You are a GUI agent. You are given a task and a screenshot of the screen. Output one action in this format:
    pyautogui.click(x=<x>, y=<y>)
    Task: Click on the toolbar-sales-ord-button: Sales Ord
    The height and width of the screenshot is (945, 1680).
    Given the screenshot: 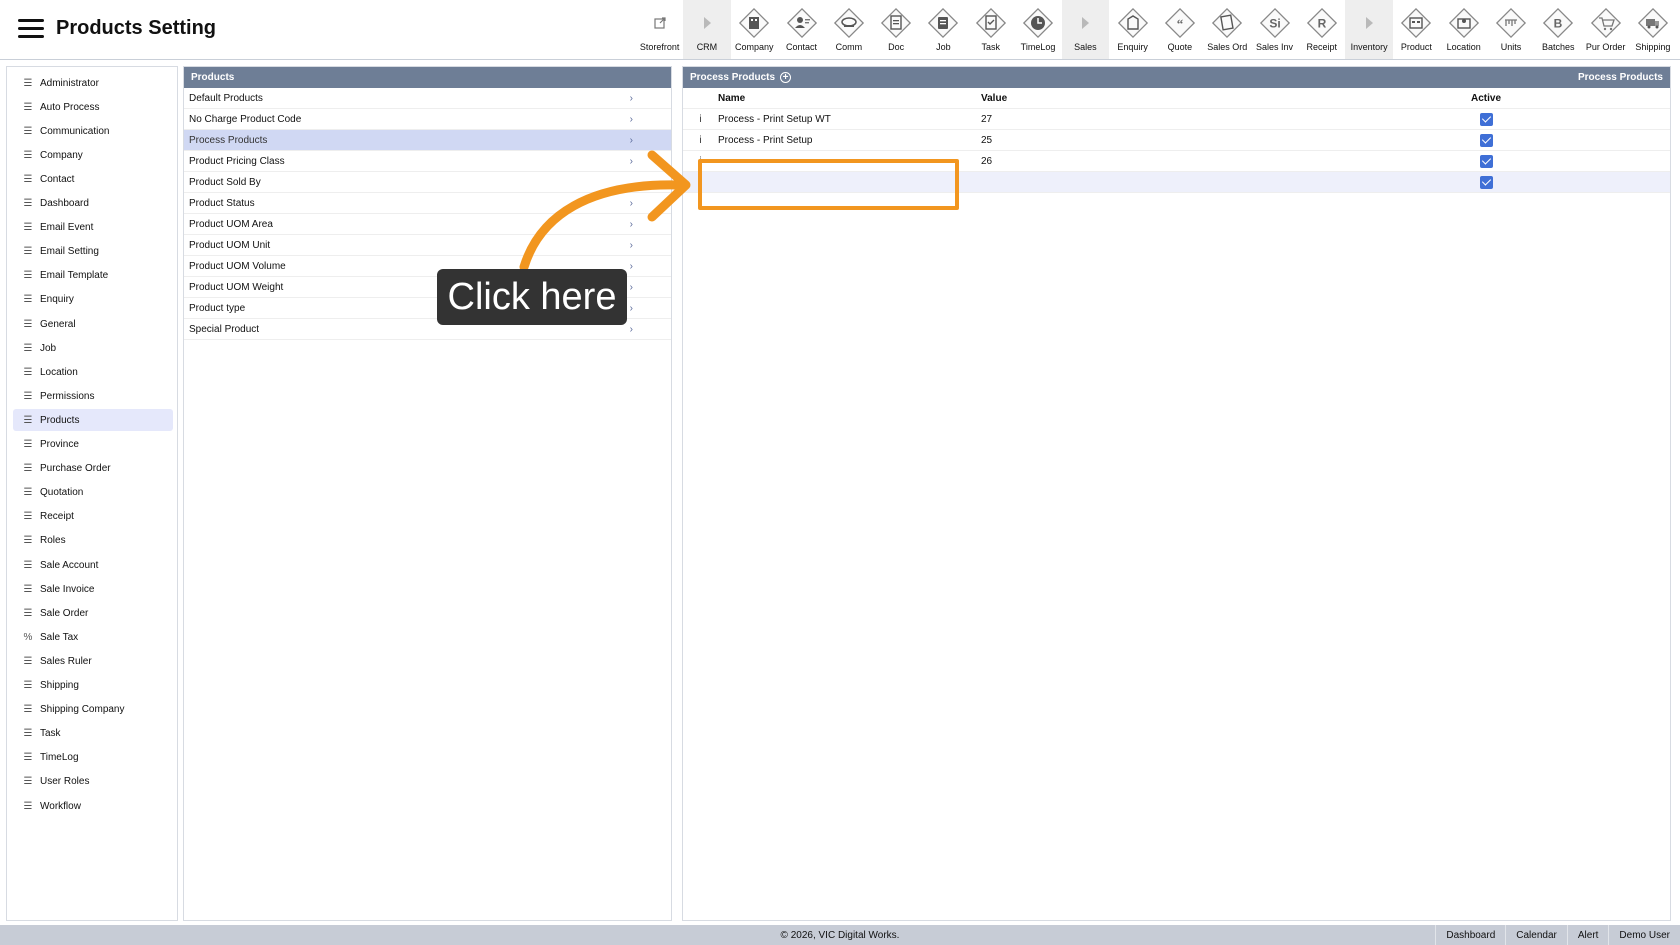 What is the action you would take?
    pyautogui.click(x=1227, y=29)
    